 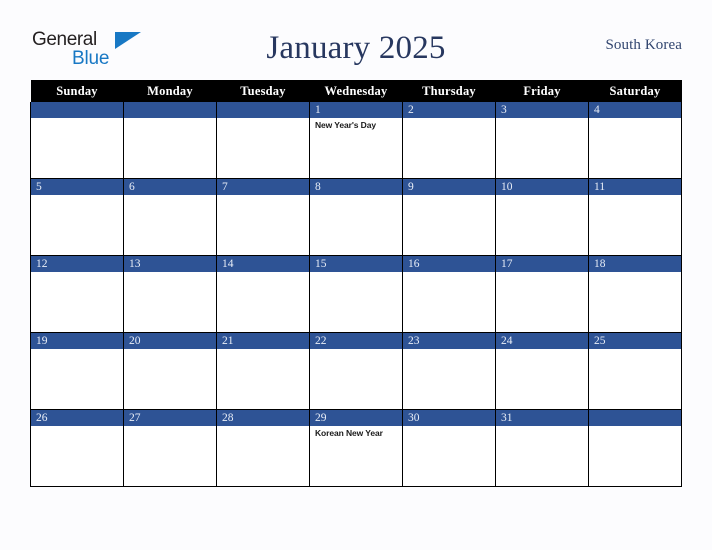 I want to click on calendar-day-cell: 28, so click(x=263, y=448).